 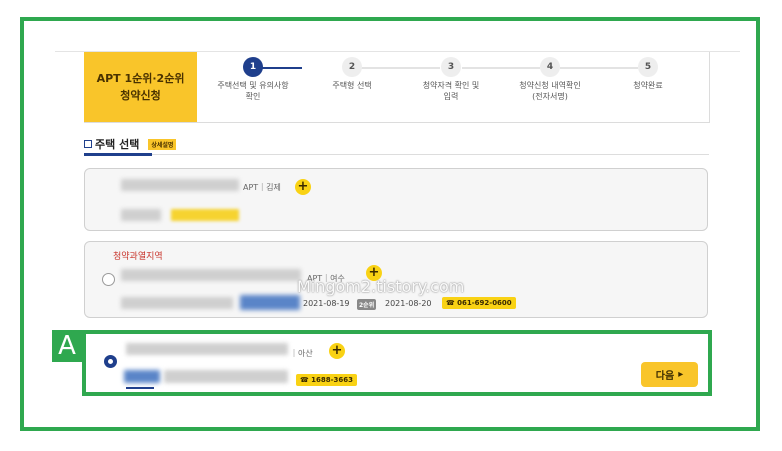 I want to click on step-label: 주택형 선택, so click(x=352, y=85).